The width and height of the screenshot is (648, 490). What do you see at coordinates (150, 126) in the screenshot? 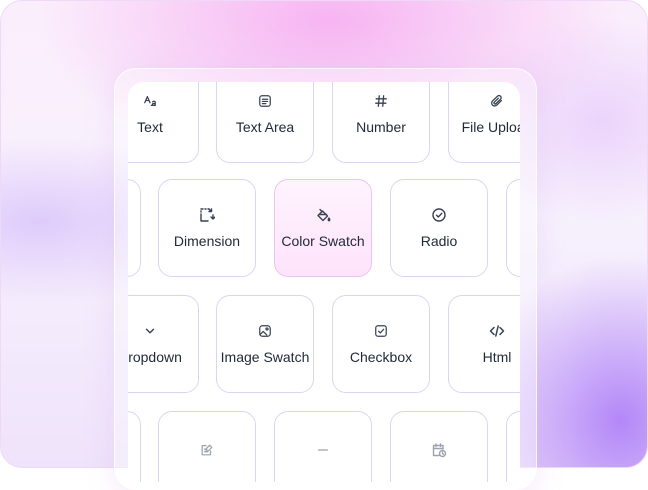
I see `field-label: Text` at bounding box center [150, 126].